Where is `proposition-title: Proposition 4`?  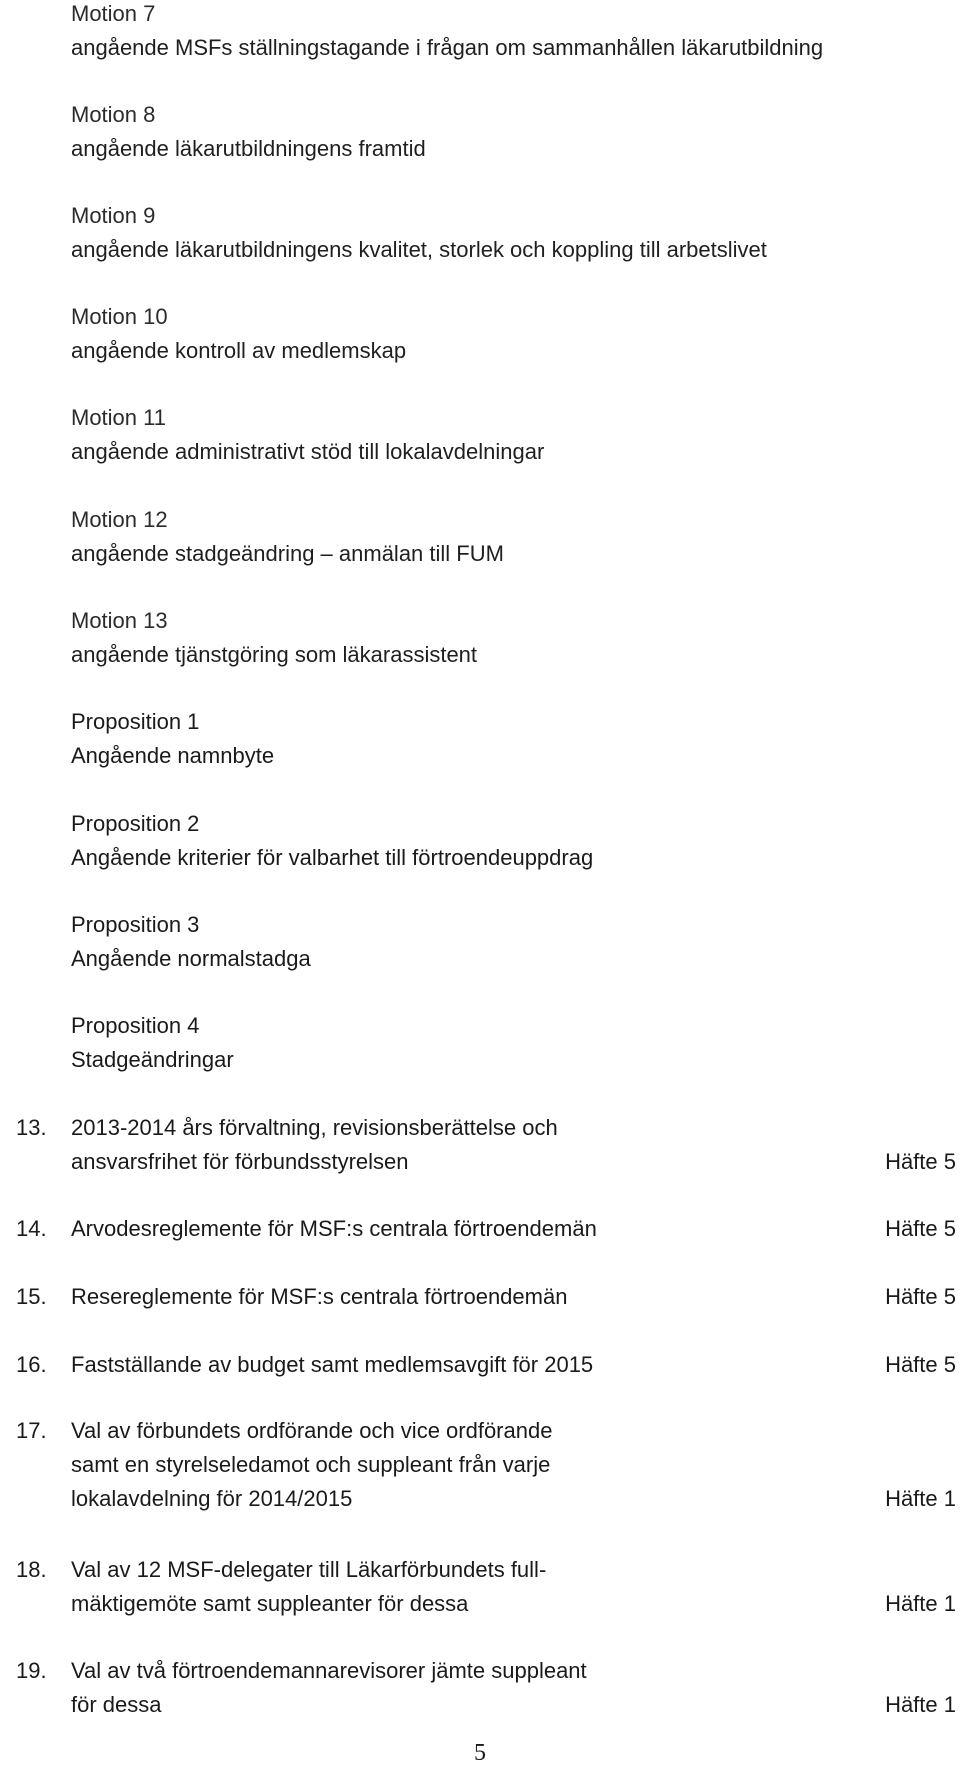
proposition-title: Proposition 4 is located at coordinates (135, 1025).